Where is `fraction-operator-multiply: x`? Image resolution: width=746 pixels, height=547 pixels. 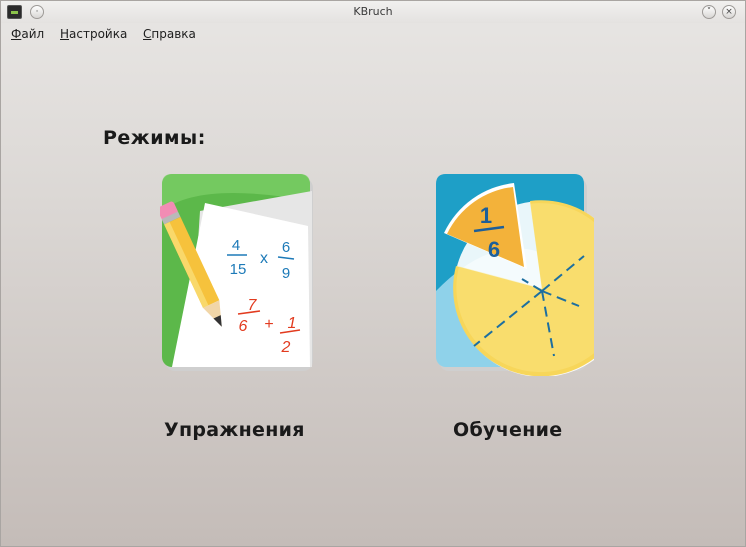
fraction-operator-multiply: x is located at coordinates (264, 258).